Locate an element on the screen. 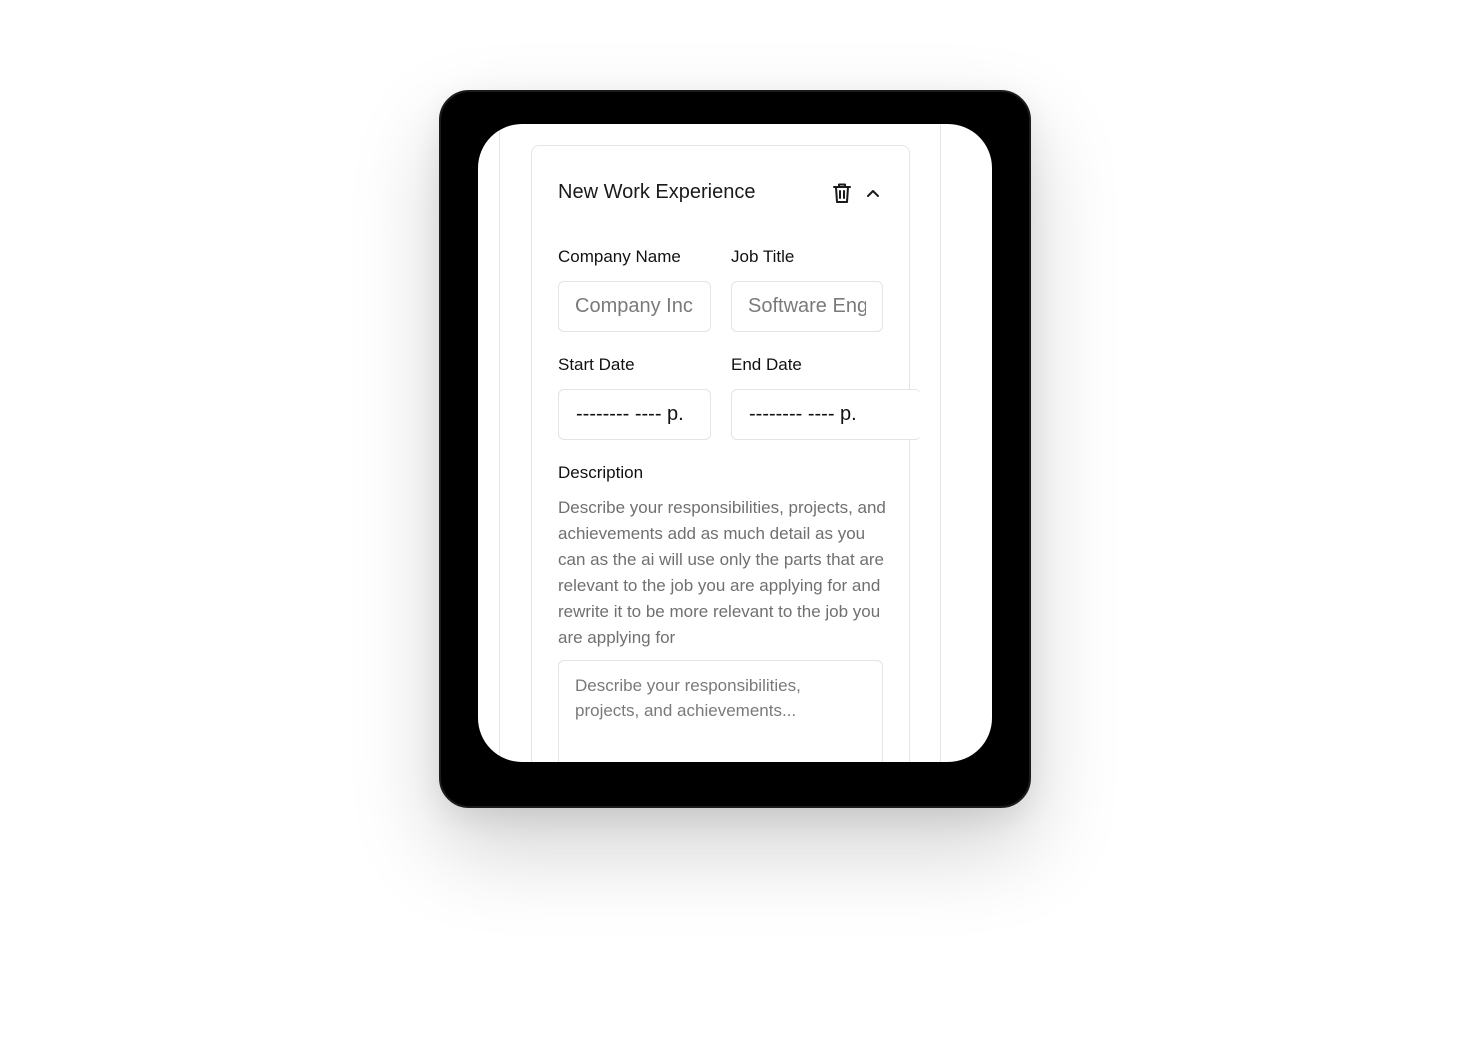 This screenshot has width=1470, height=1038. description-textarea is located at coordinates (720, 711).